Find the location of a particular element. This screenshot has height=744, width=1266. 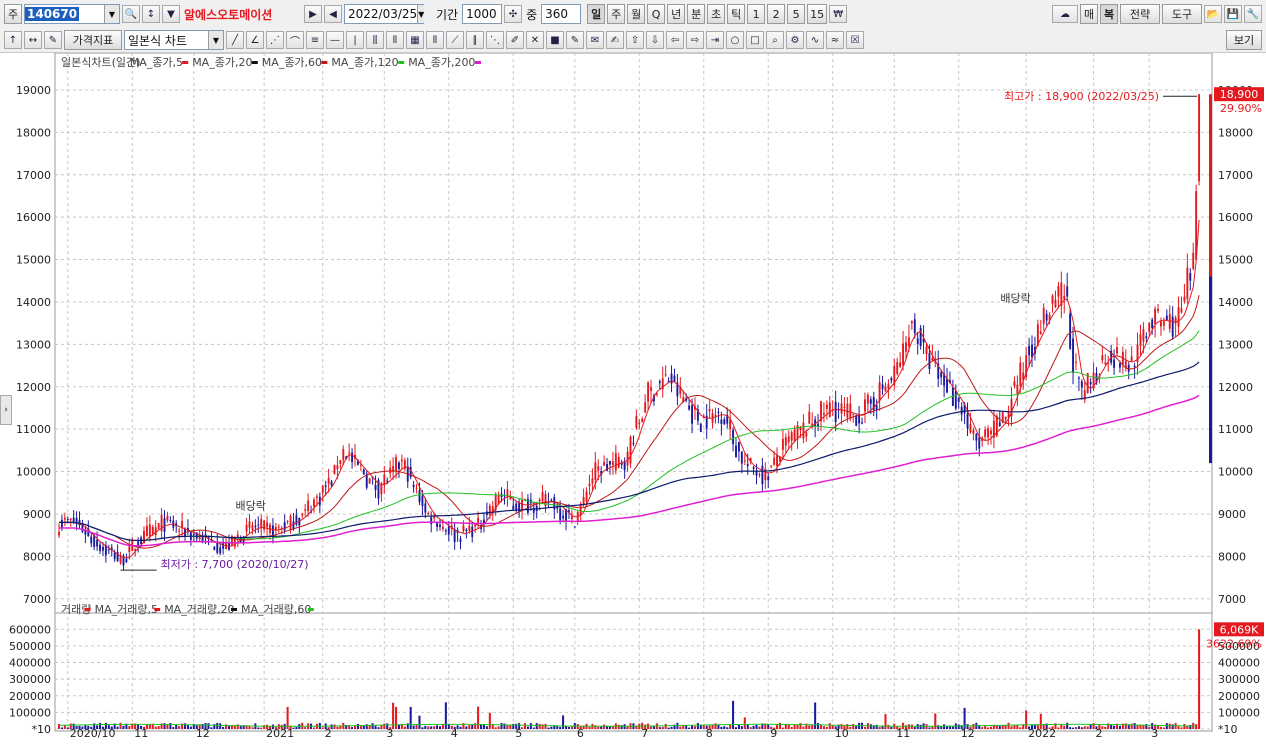

period-button-year: 년 is located at coordinates (676, 14).